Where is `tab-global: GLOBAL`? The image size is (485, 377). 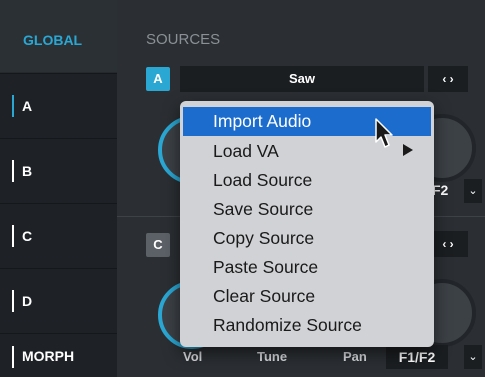
tab-global: GLOBAL is located at coordinates (58, 36).